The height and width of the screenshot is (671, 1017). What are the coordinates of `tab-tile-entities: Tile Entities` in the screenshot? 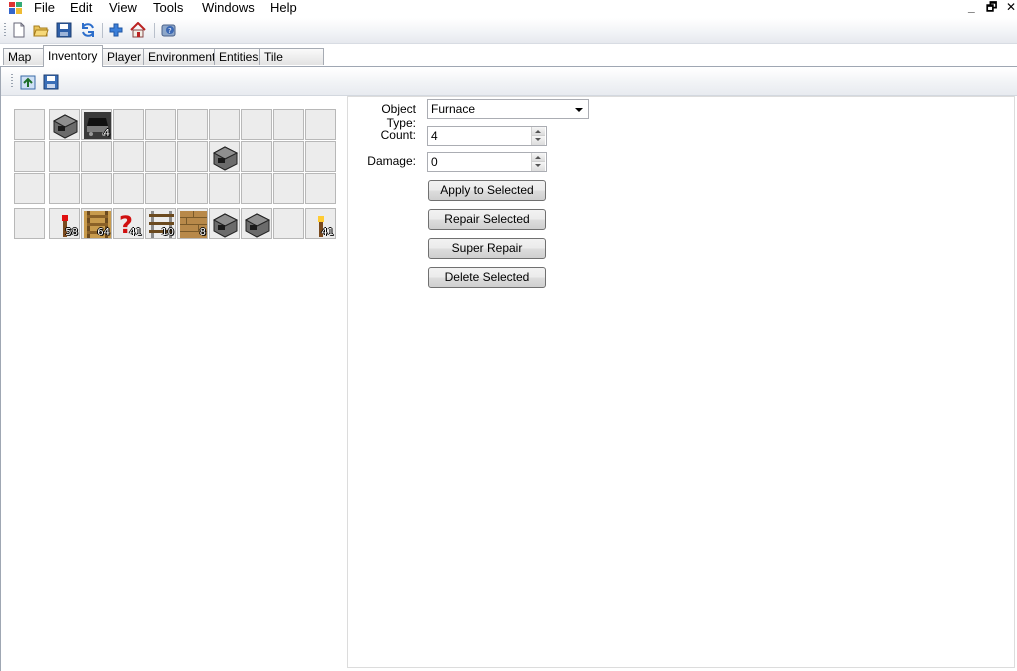 It's located at (291, 64).